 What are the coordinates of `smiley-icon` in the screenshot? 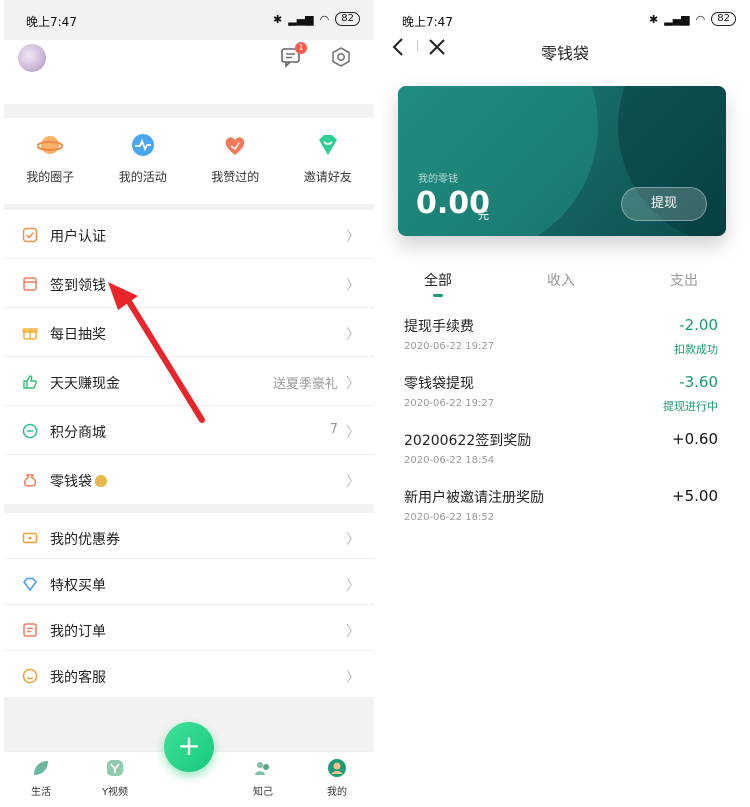 It's located at (30, 676).